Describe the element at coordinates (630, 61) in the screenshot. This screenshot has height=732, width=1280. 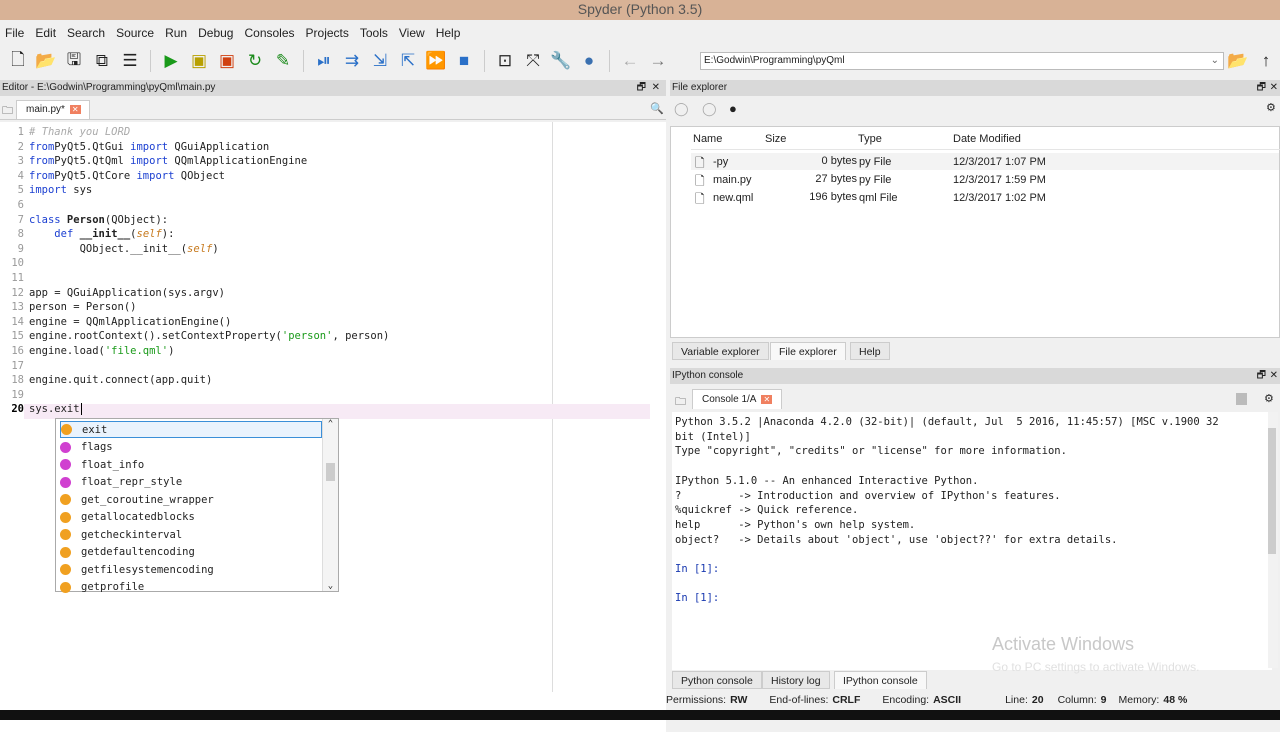
I see `back-arrow-icon: ←` at that location.